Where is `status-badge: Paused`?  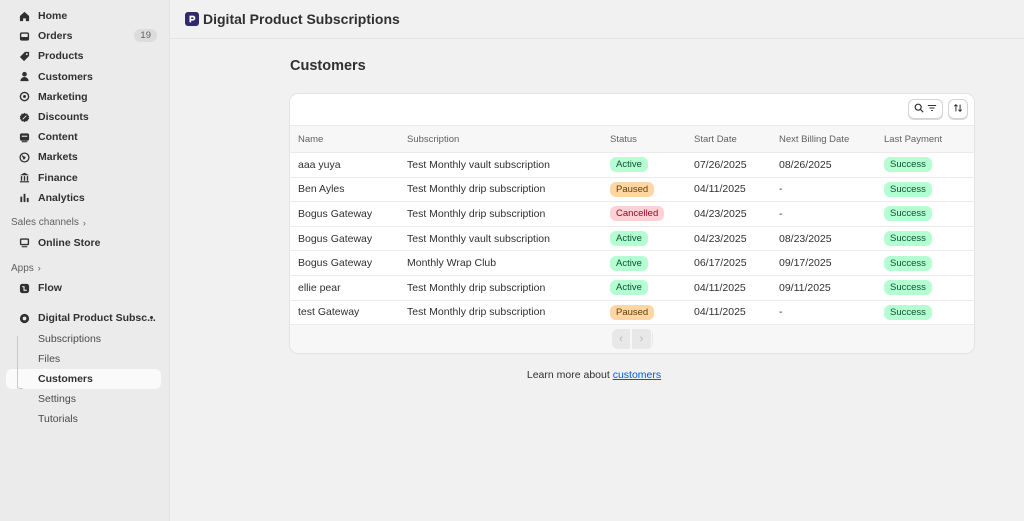 status-badge: Paused is located at coordinates (632, 312).